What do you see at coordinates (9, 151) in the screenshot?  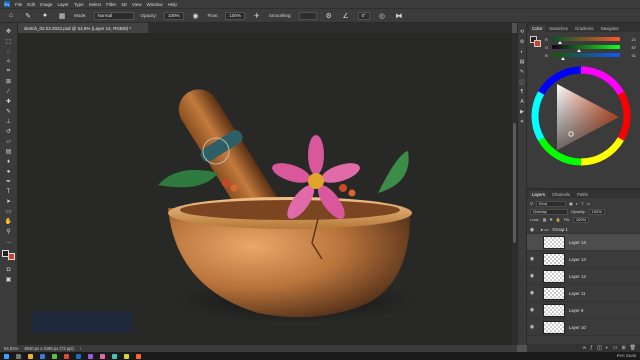 I see `gradient-tool-icon: ▤` at bounding box center [9, 151].